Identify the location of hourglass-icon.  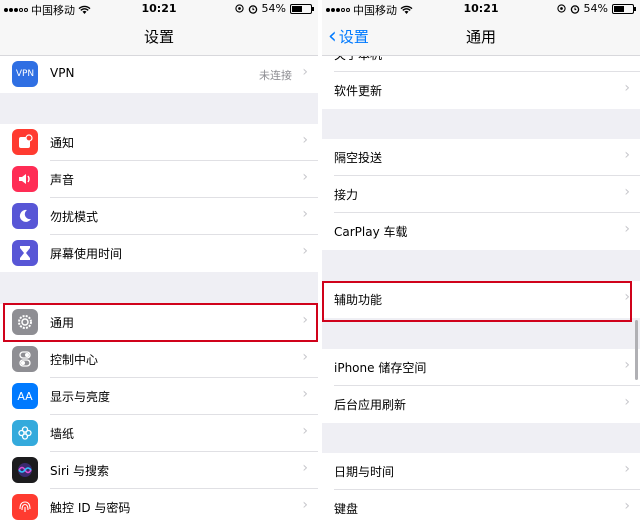
(25, 253).